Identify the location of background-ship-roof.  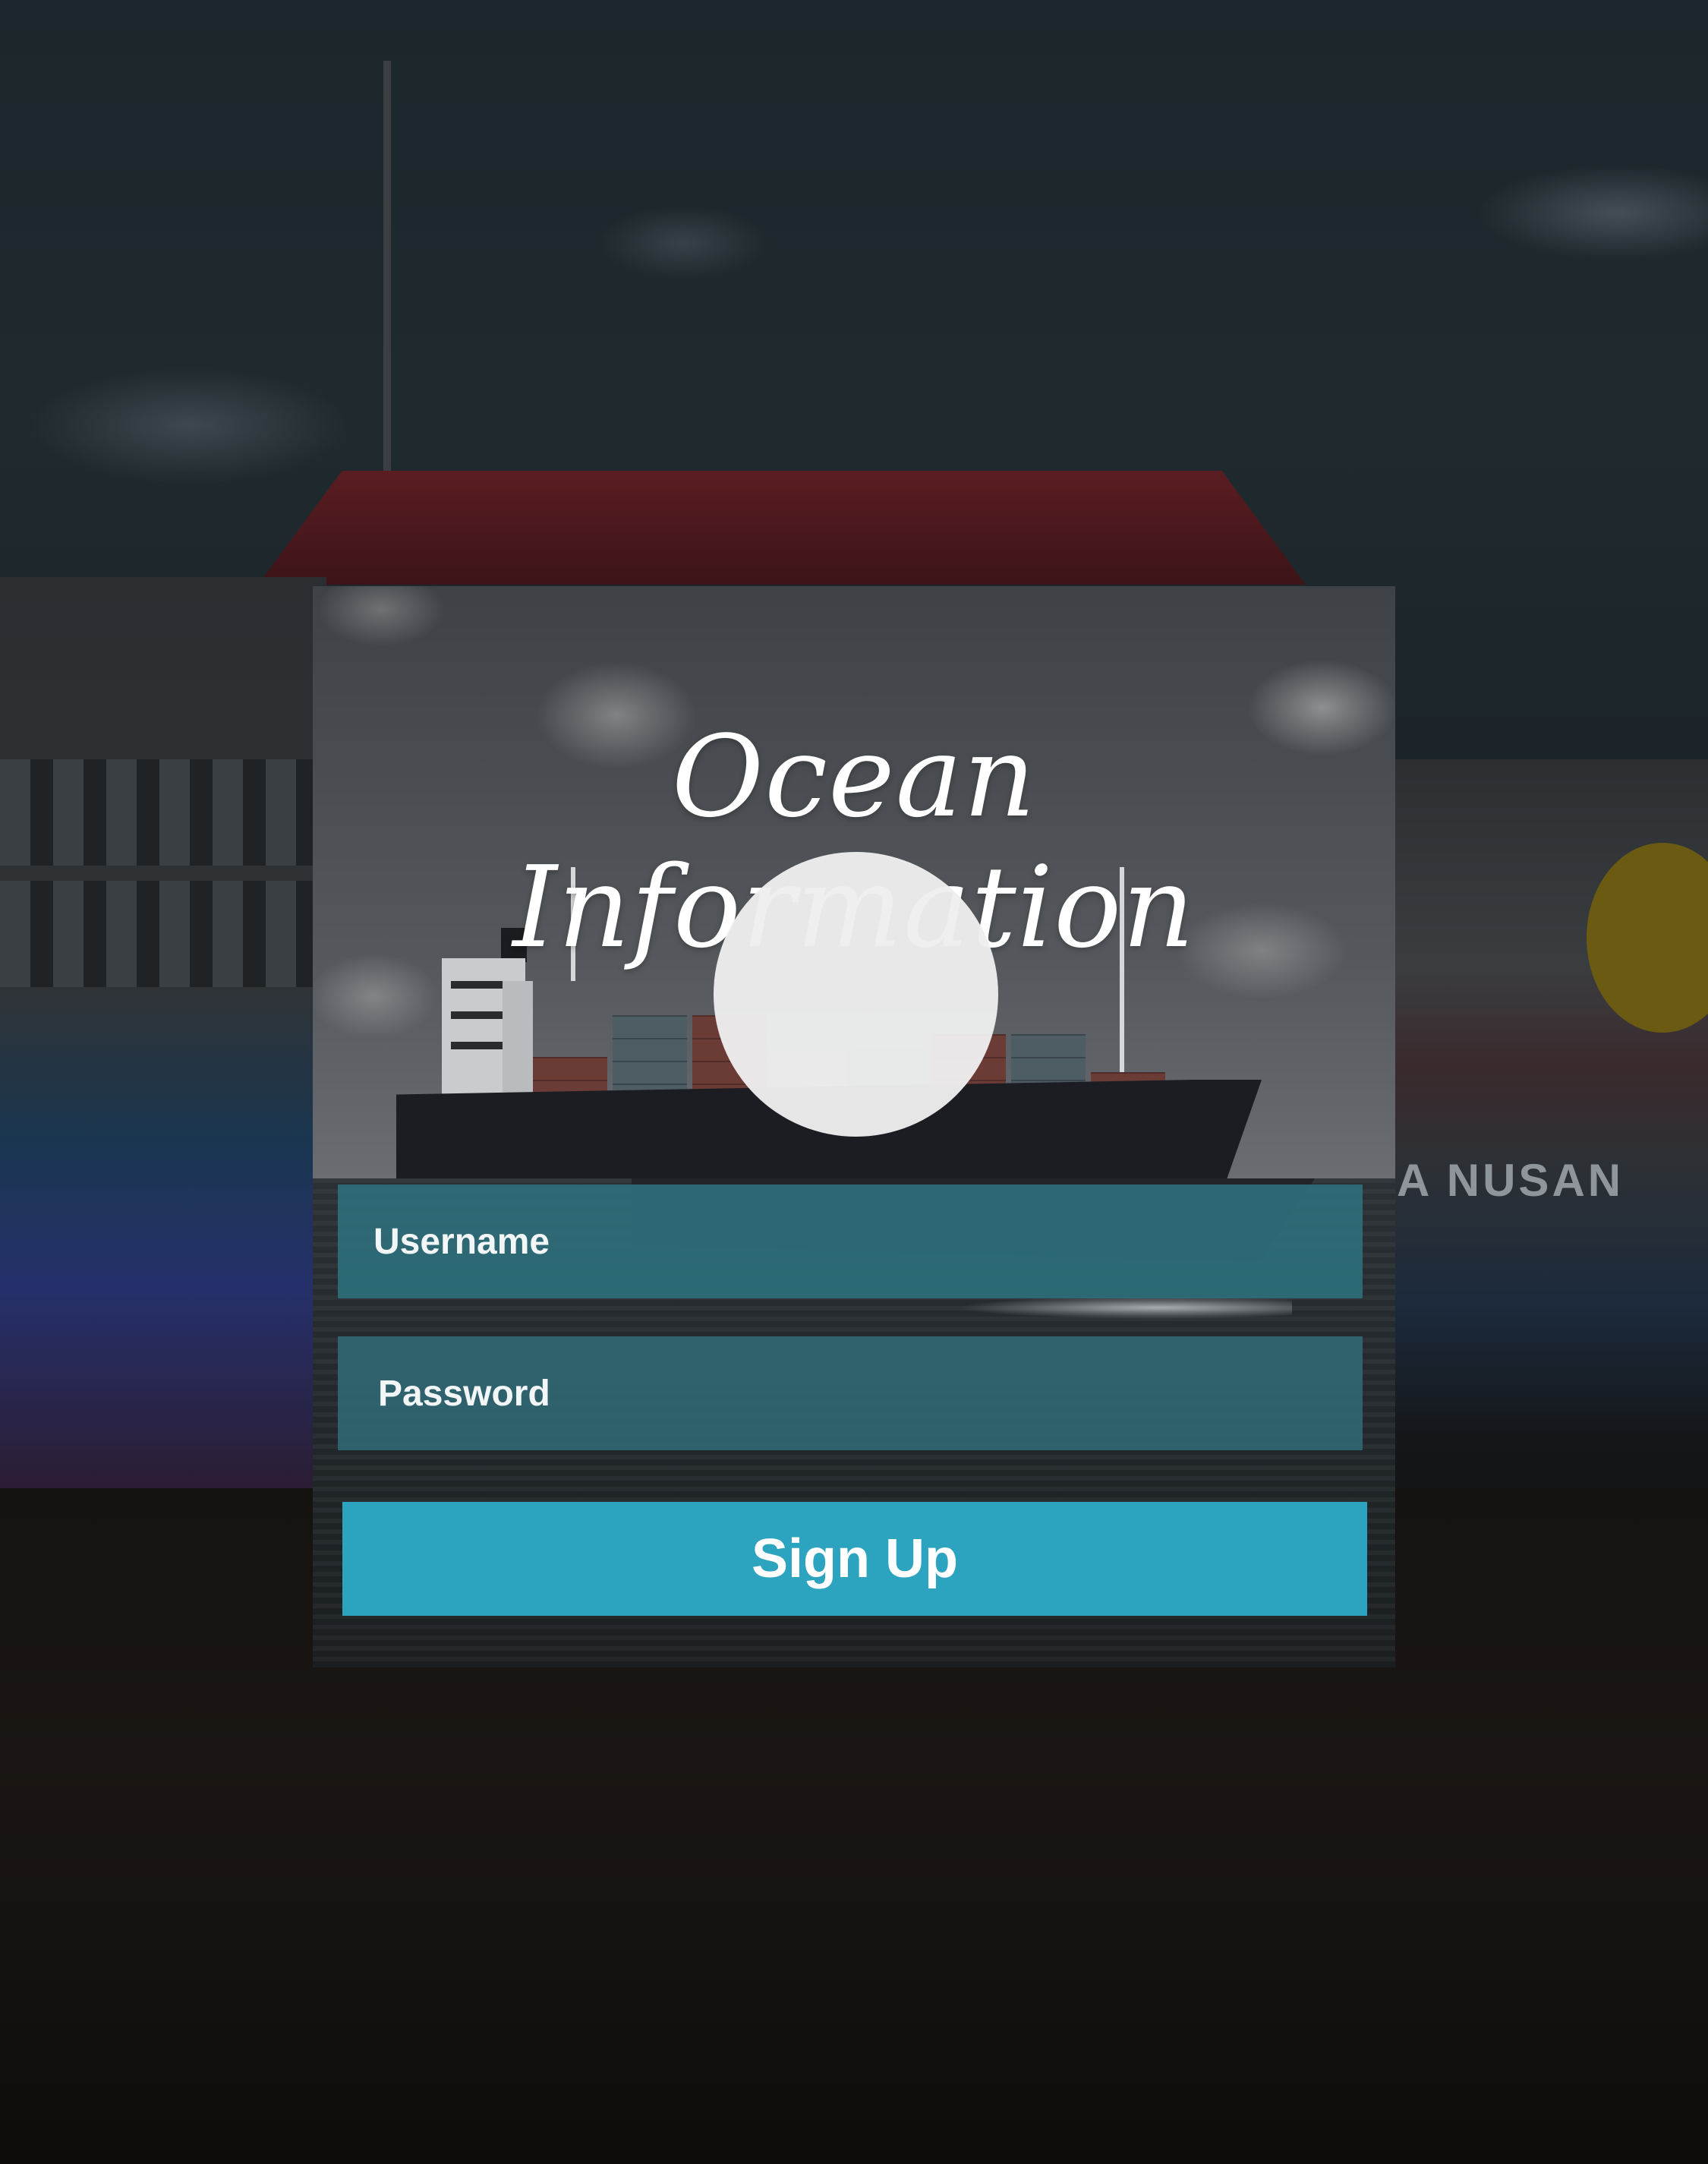
(782, 528).